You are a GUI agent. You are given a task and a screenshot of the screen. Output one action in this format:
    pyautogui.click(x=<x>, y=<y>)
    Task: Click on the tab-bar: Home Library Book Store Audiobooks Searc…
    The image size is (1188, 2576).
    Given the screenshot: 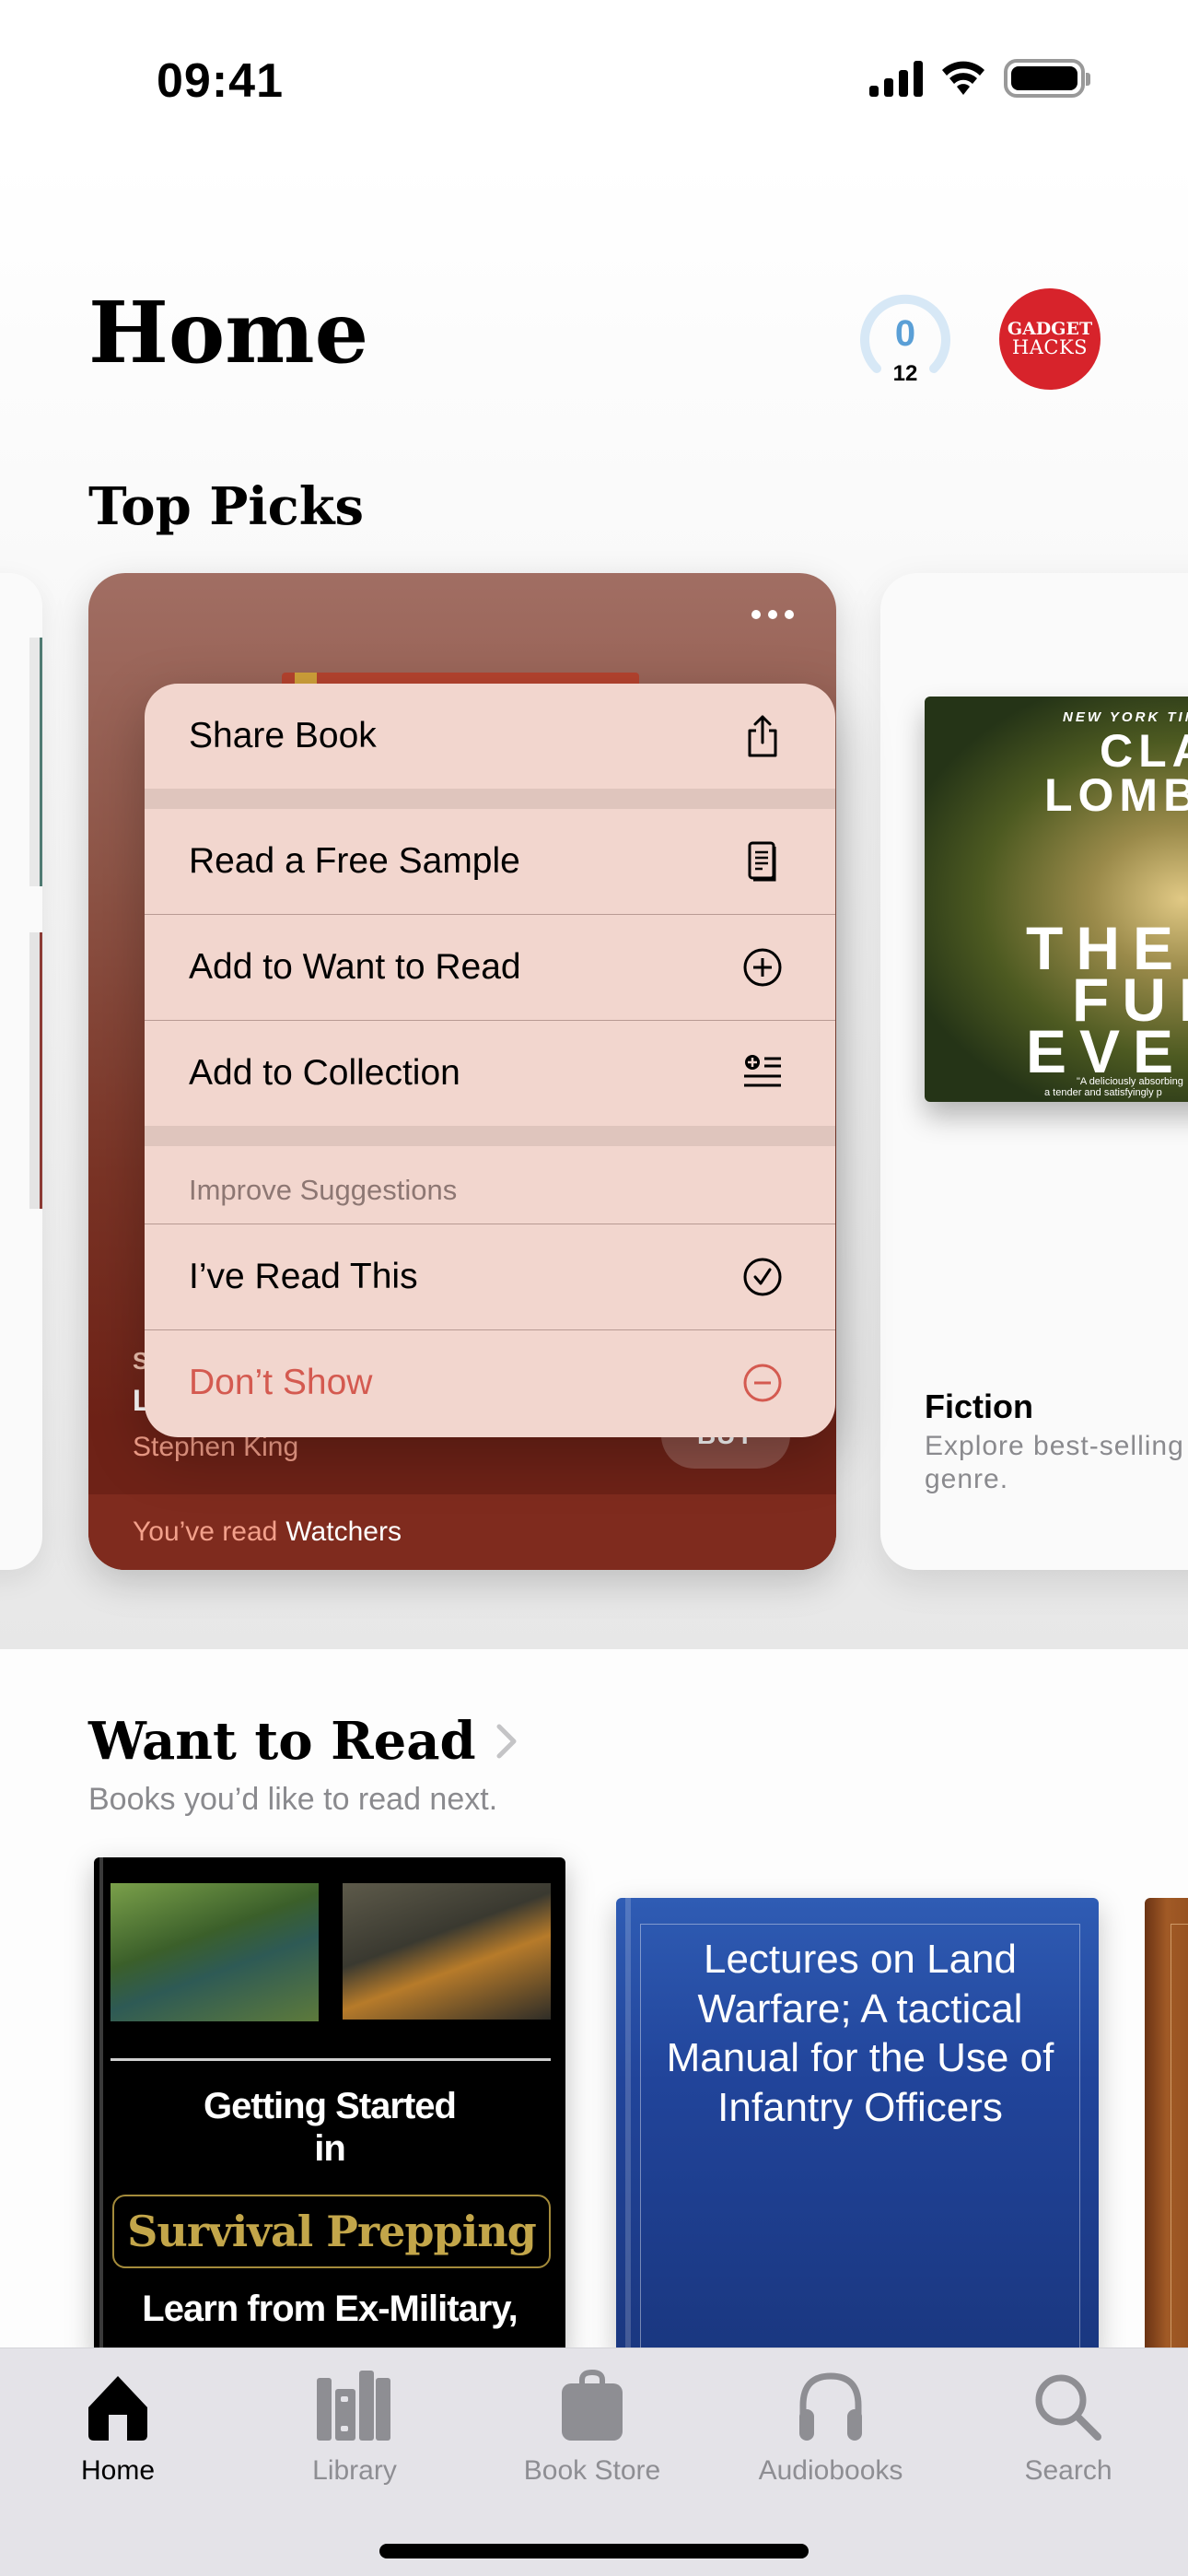 What is the action you would take?
    pyautogui.click(x=594, y=2462)
    